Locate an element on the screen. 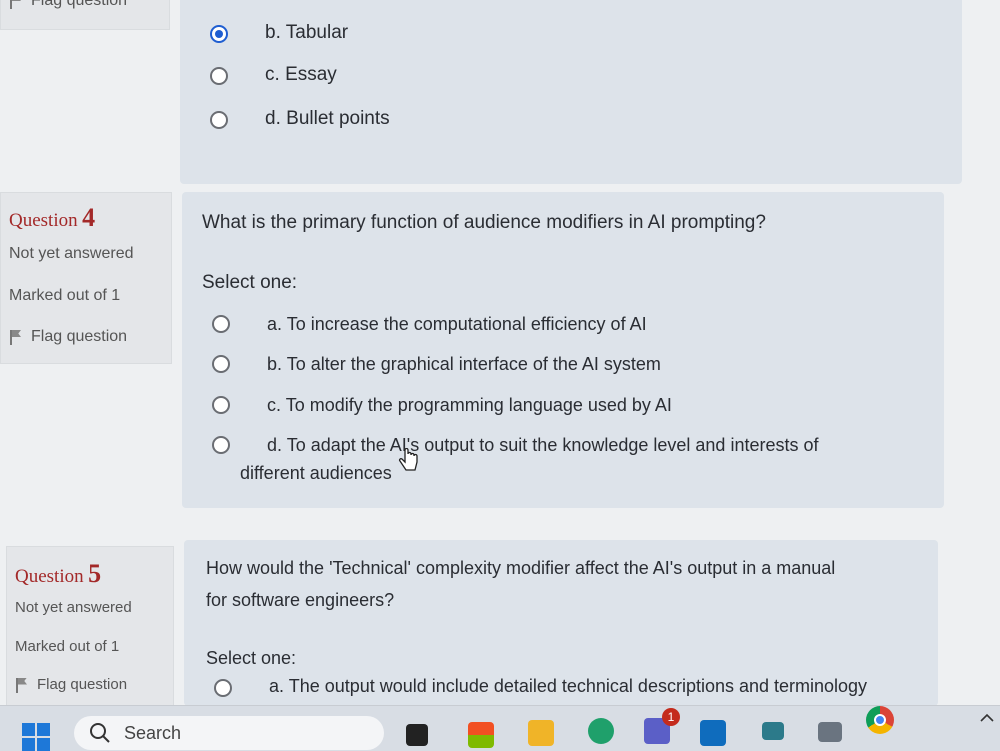 Image resolution: width=1000 pixels, height=751 pixels. hand-cursor-icon is located at coordinates (408, 459).